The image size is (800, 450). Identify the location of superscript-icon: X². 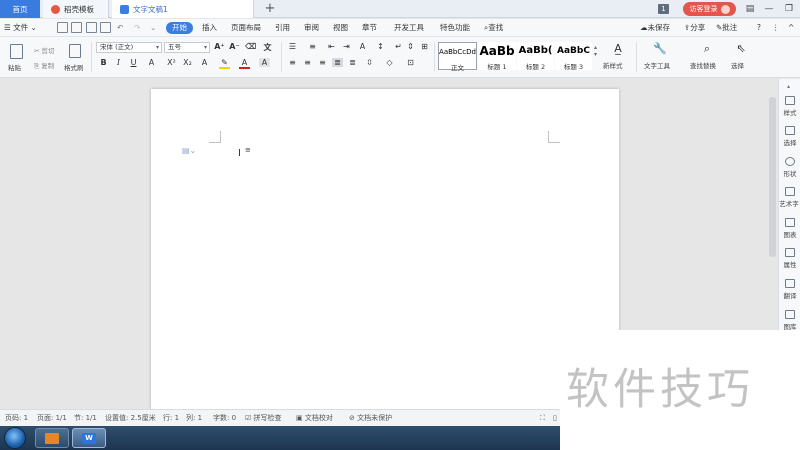
(171, 62).